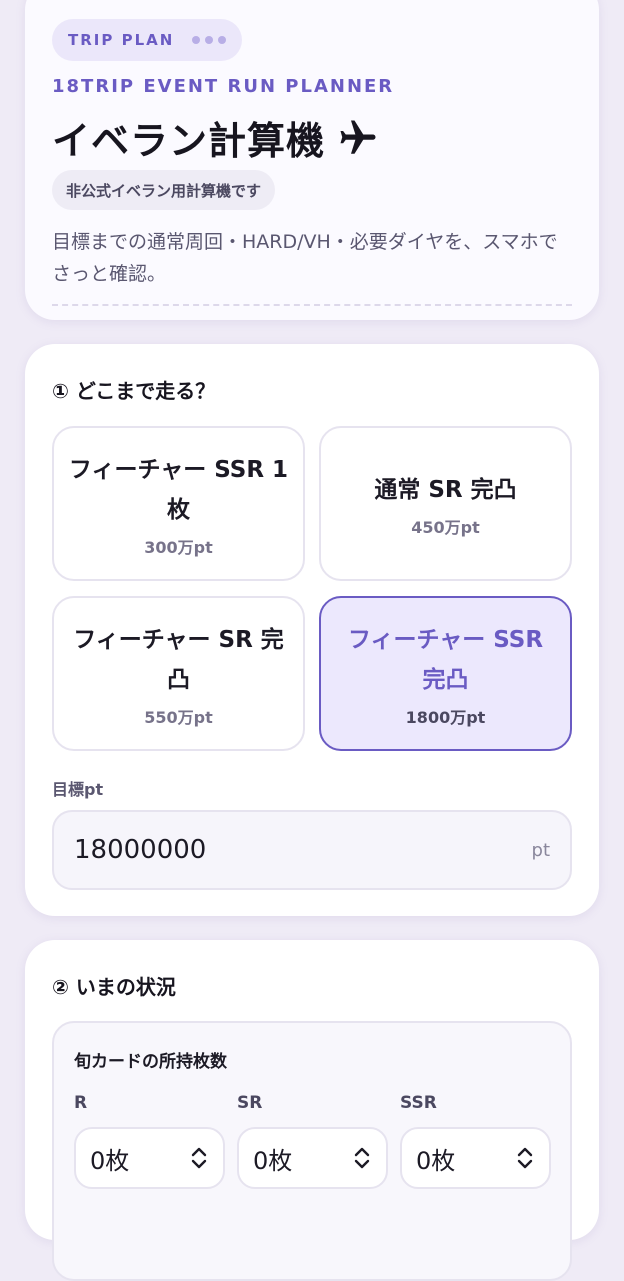 Image resolution: width=624 pixels, height=1281 pixels. Describe the element at coordinates (305, 258) in the screenshot. I see `app-description: 目標までの通常周回・HARD/VH・必要ダイヤを、スマホでさっと確認。` at that location.